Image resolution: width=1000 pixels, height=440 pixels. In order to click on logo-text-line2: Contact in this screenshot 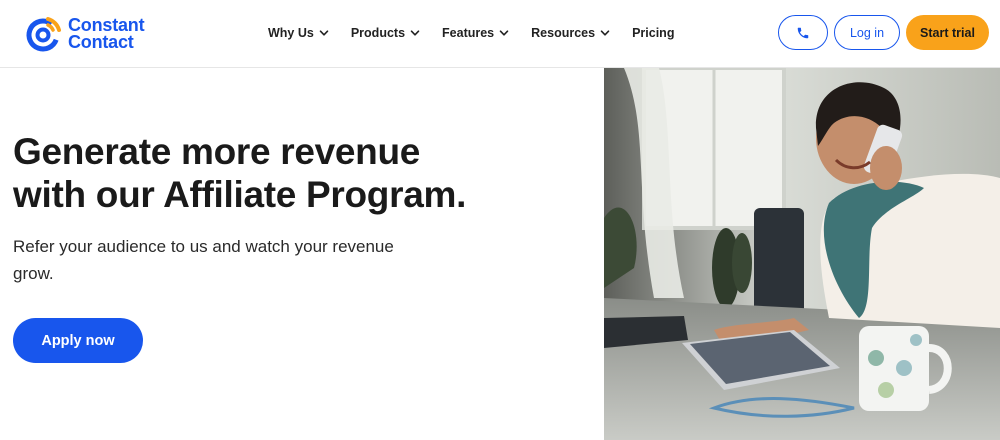, I will do `click(101, 42)`.